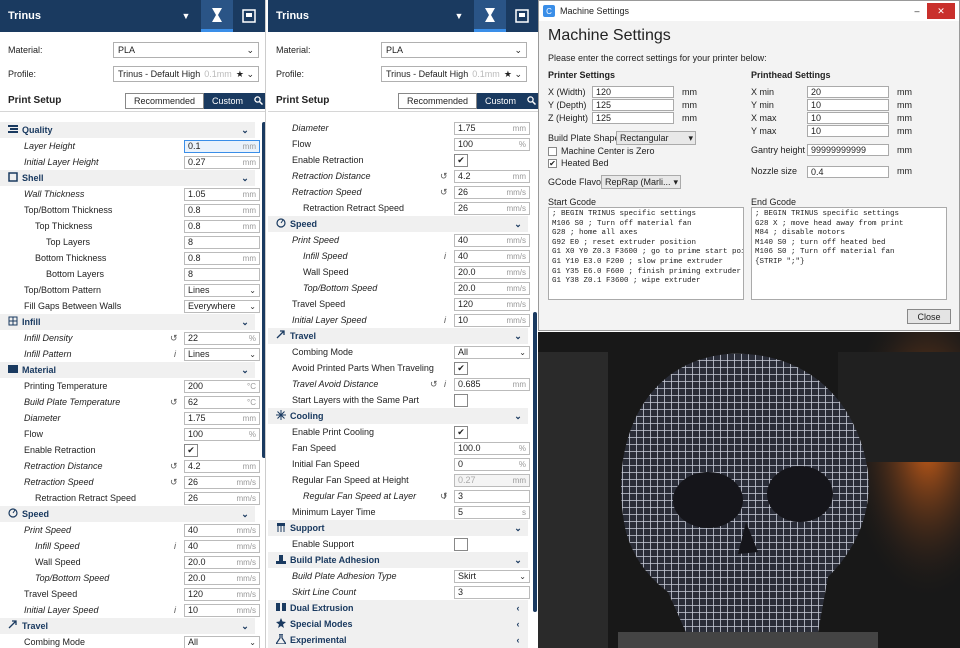  Describe the element at coordinates (222, 546) in the screenshot. I see `infill-speed-input: 40 mm/s` at that location.